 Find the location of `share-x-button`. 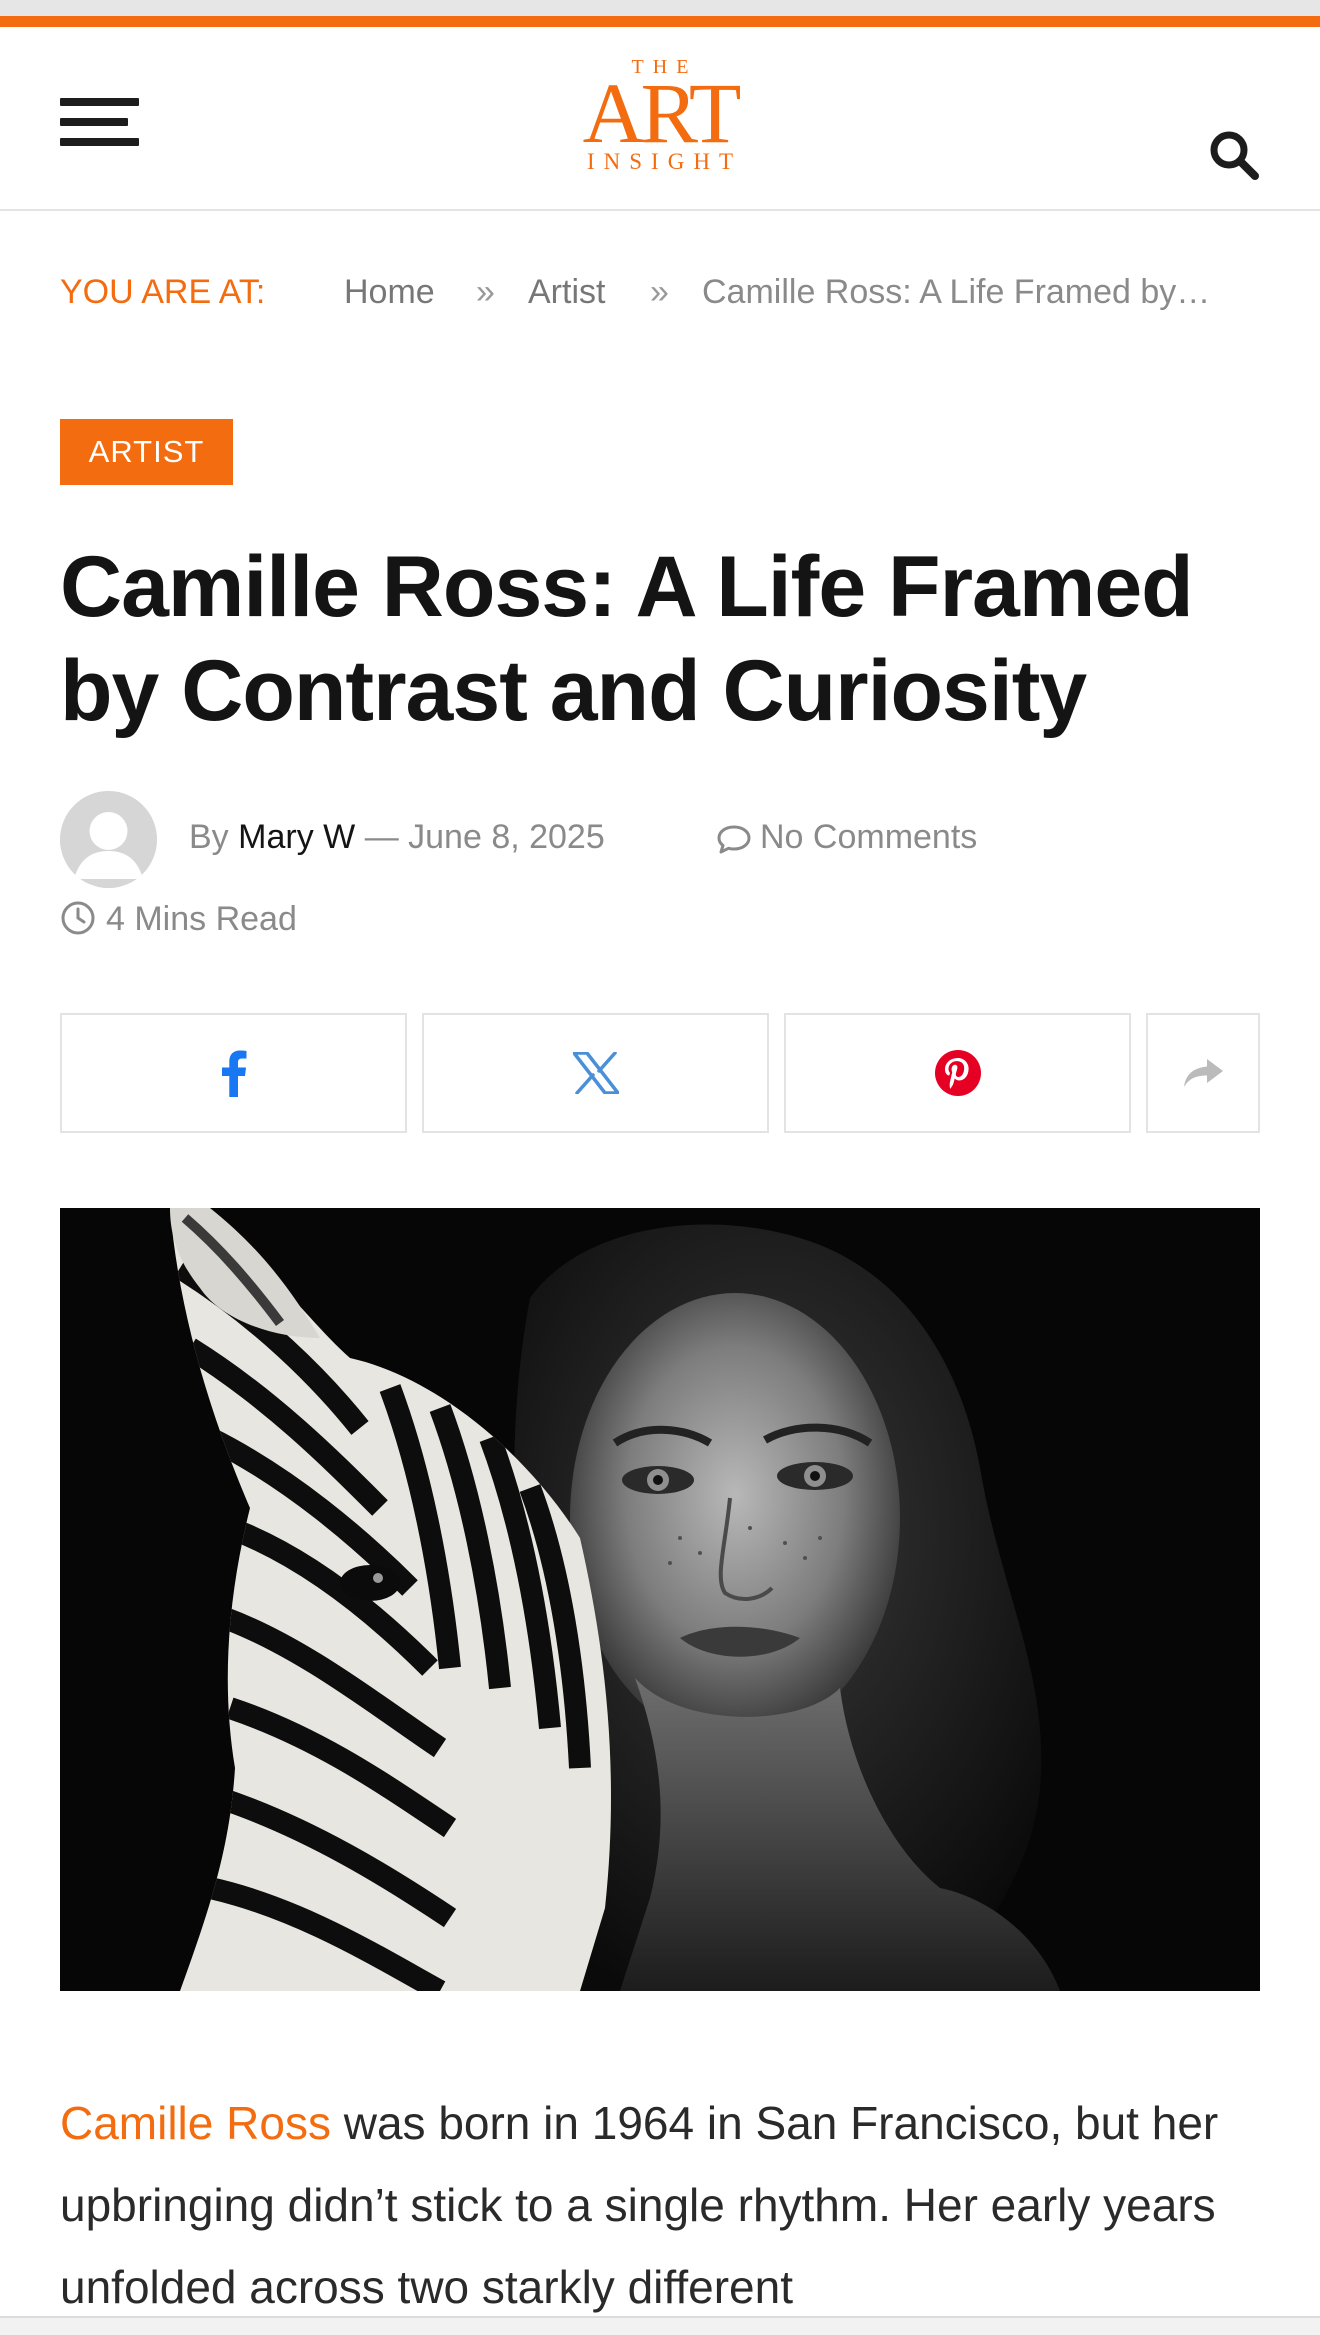

share-x-button is located at coordinates (595, 1073).